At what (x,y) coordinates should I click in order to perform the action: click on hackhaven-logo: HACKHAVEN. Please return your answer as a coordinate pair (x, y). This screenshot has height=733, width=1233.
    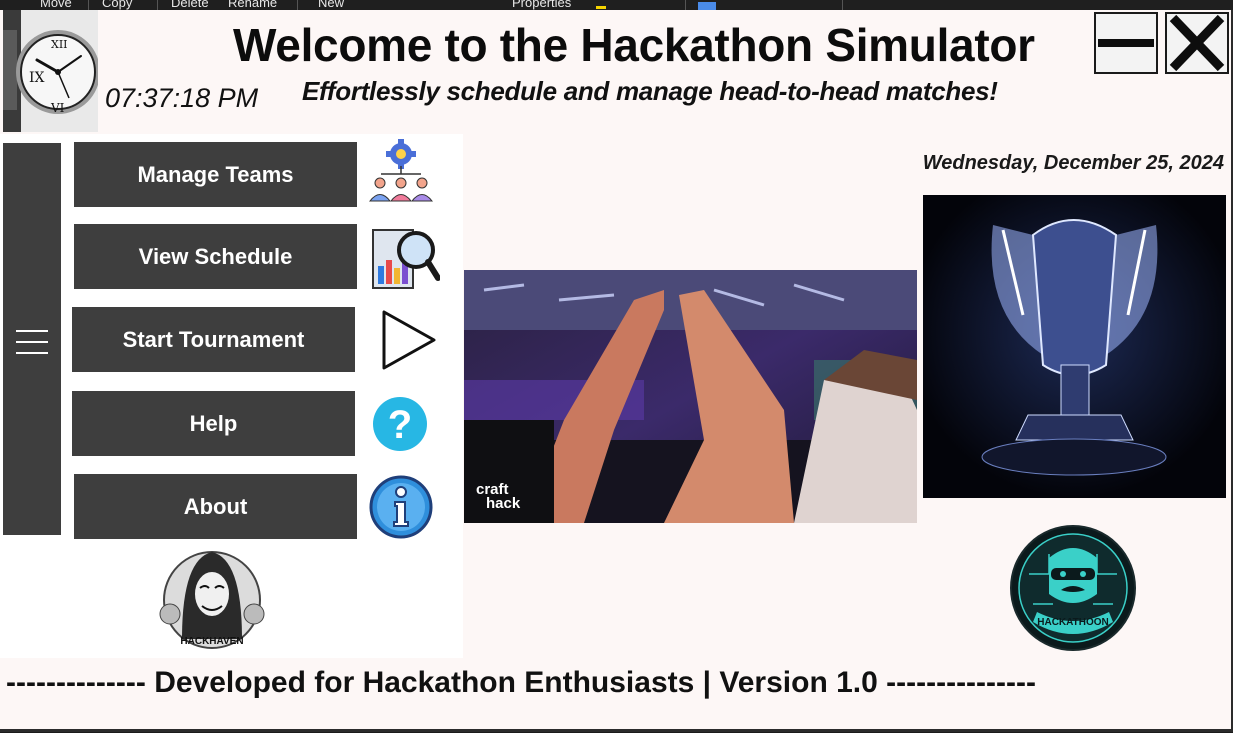
    Looking at the image, I should click on (212, 600).